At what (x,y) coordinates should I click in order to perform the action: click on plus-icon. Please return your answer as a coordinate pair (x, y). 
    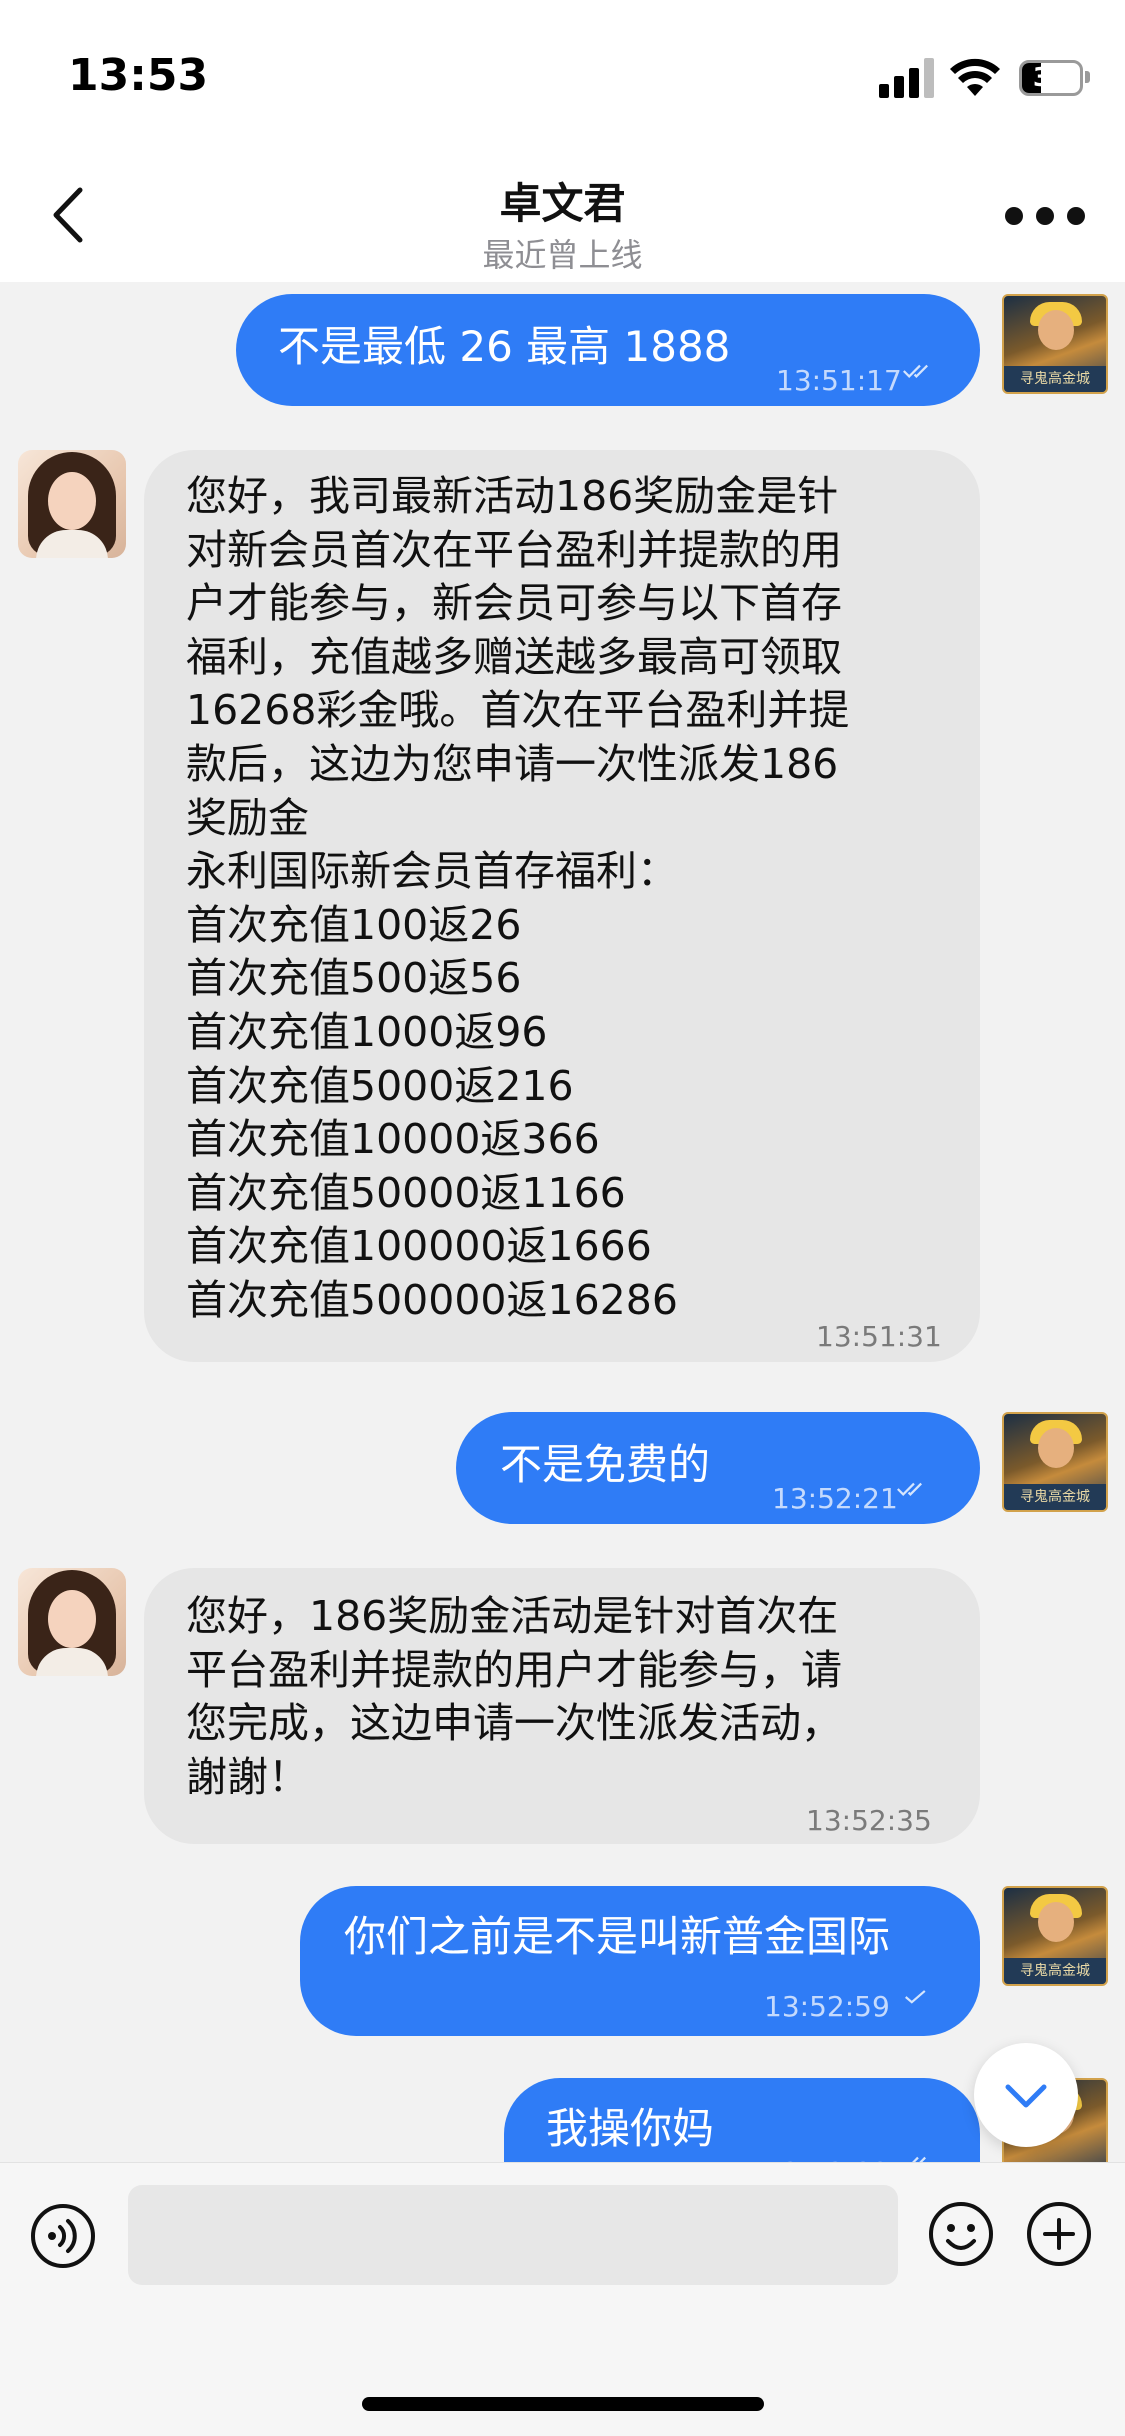
    Looking at the image, I should click on (1059, 2234).